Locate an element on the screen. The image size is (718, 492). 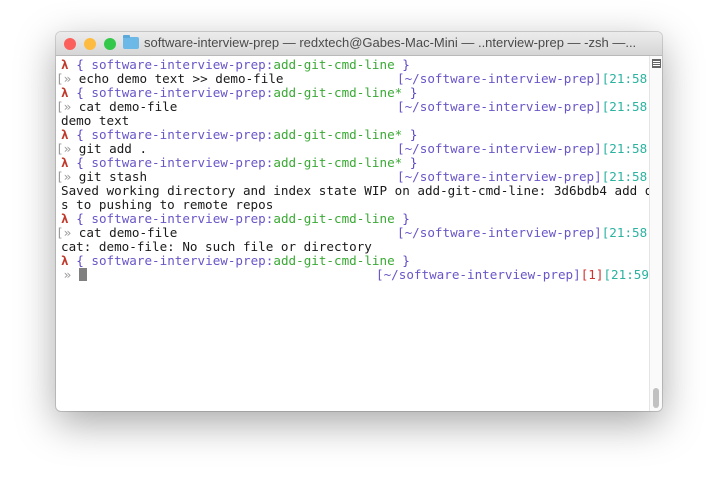
folder-icon is located at coordinates (131, 42).